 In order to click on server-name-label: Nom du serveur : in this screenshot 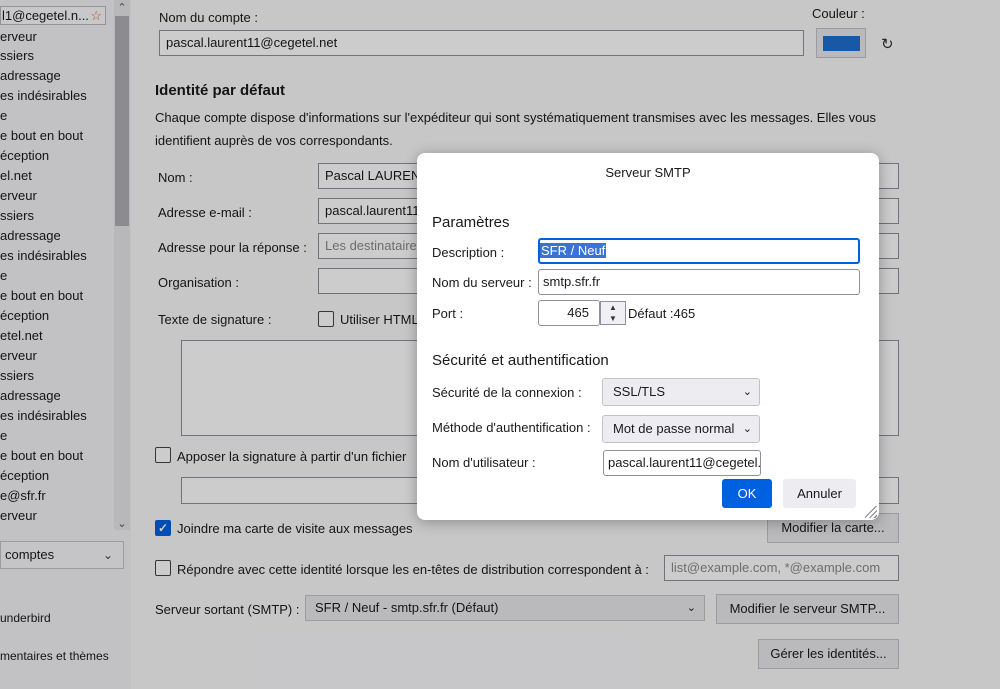, I will do `click(482, 282)`.